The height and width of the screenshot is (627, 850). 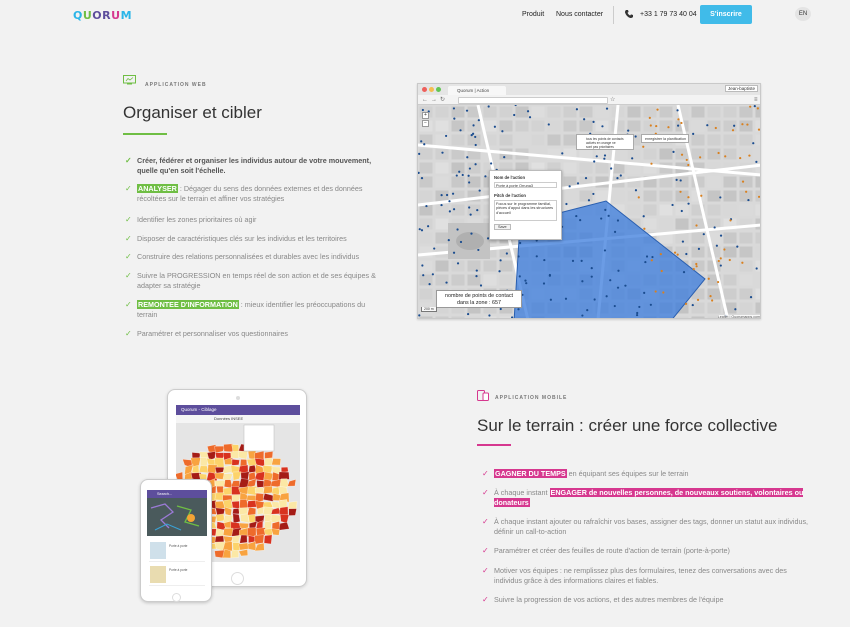 I want to click on feature-text: en équipant ses équipes sur le terrain, so click(x=627, y=473).